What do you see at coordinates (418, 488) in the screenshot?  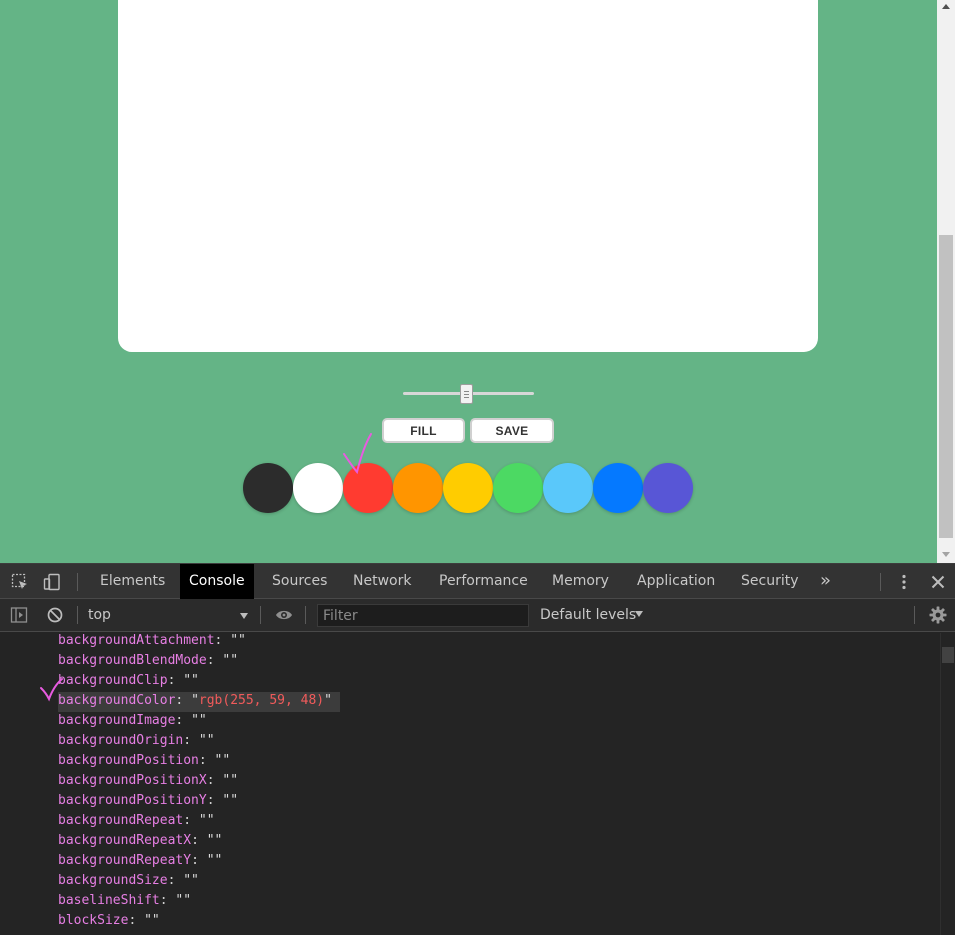 I see `color-swatch-orange` at bounding box center [418, 488].